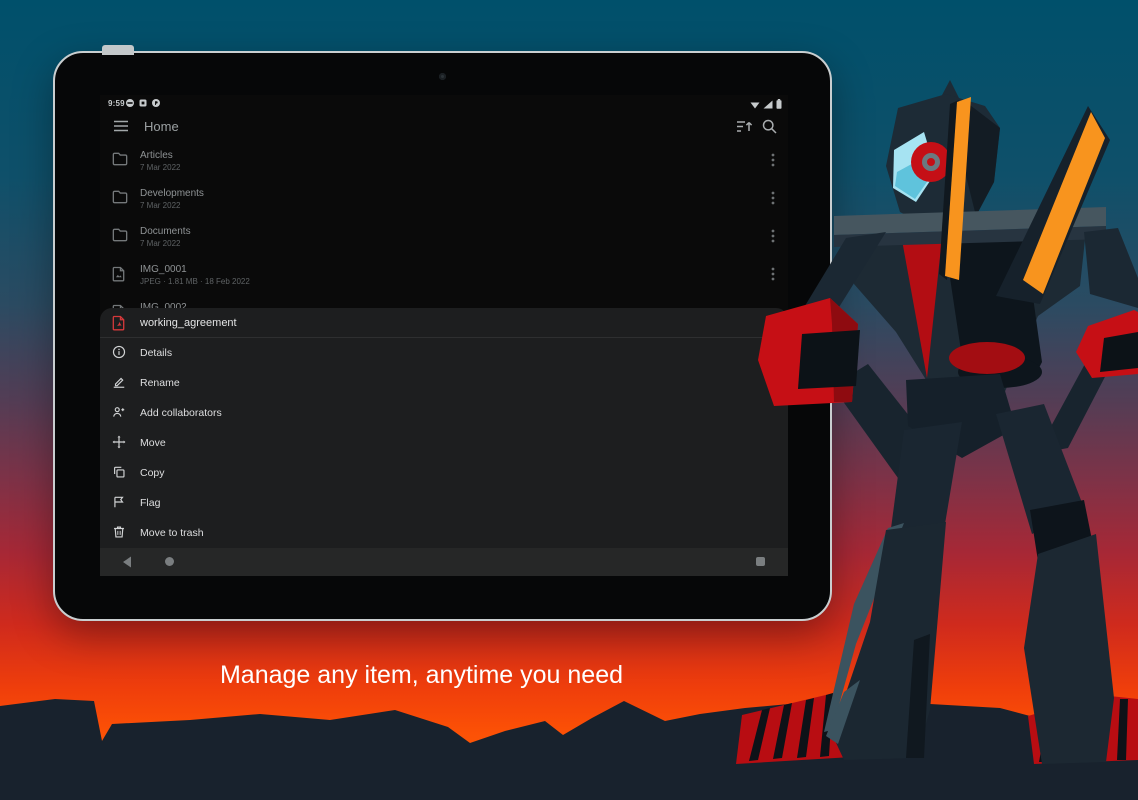 Image resolution: width=1138 pixels, height=800 pixels. Describe the element at coordinates (121, 126) in the screenshot. I see `hamburger-menu-icon` at that location.